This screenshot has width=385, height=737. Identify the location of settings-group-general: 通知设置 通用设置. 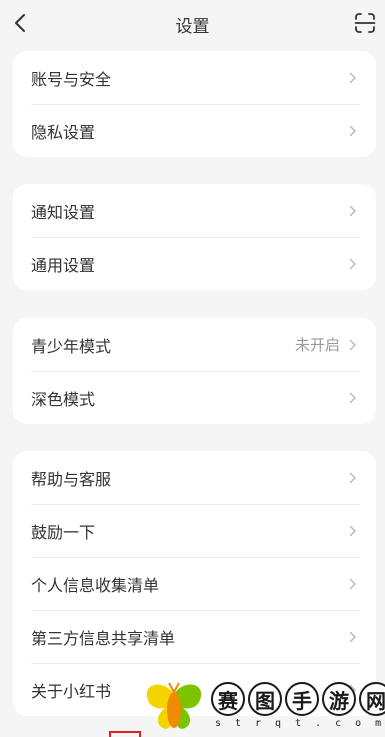
(194, 237).